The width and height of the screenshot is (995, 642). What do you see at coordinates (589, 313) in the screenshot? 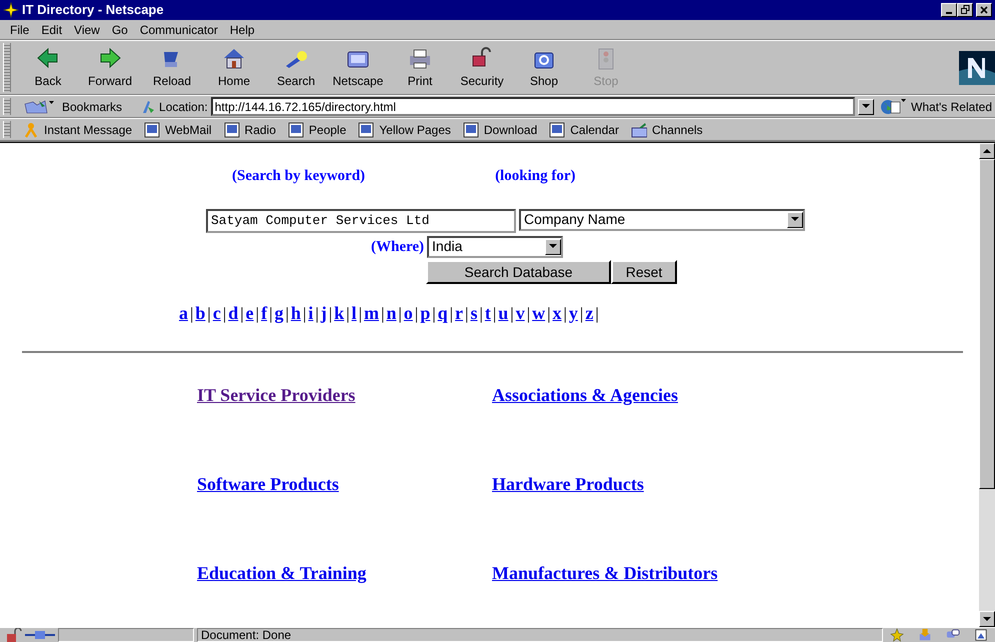
I see `letter-link: z` at bounding box center [589, 313].